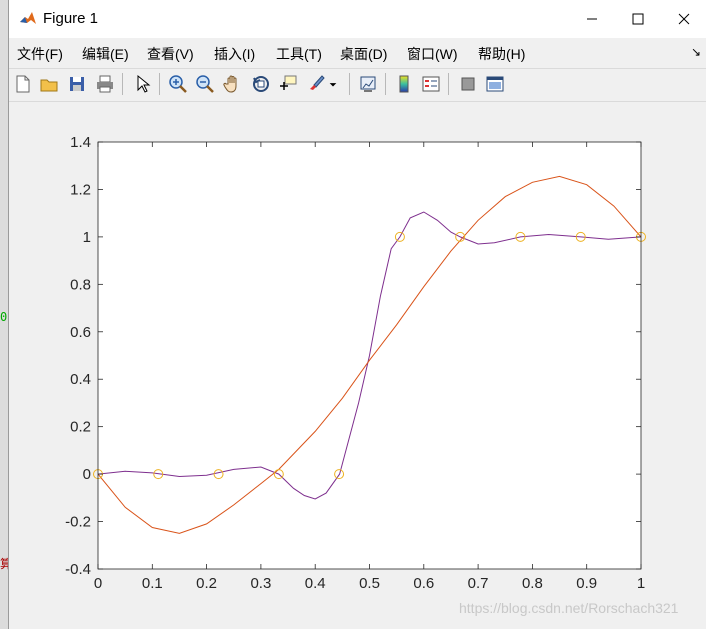 The height and width of the screenshot is (629, 706). I want to click on save-icon, so click(77, 84).